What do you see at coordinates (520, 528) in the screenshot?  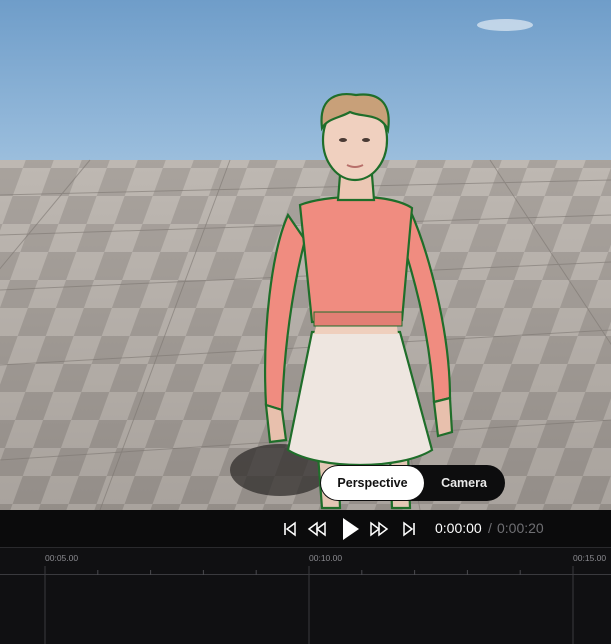 I see `total-time: 0:00:20` at bounding box center [520, 528].